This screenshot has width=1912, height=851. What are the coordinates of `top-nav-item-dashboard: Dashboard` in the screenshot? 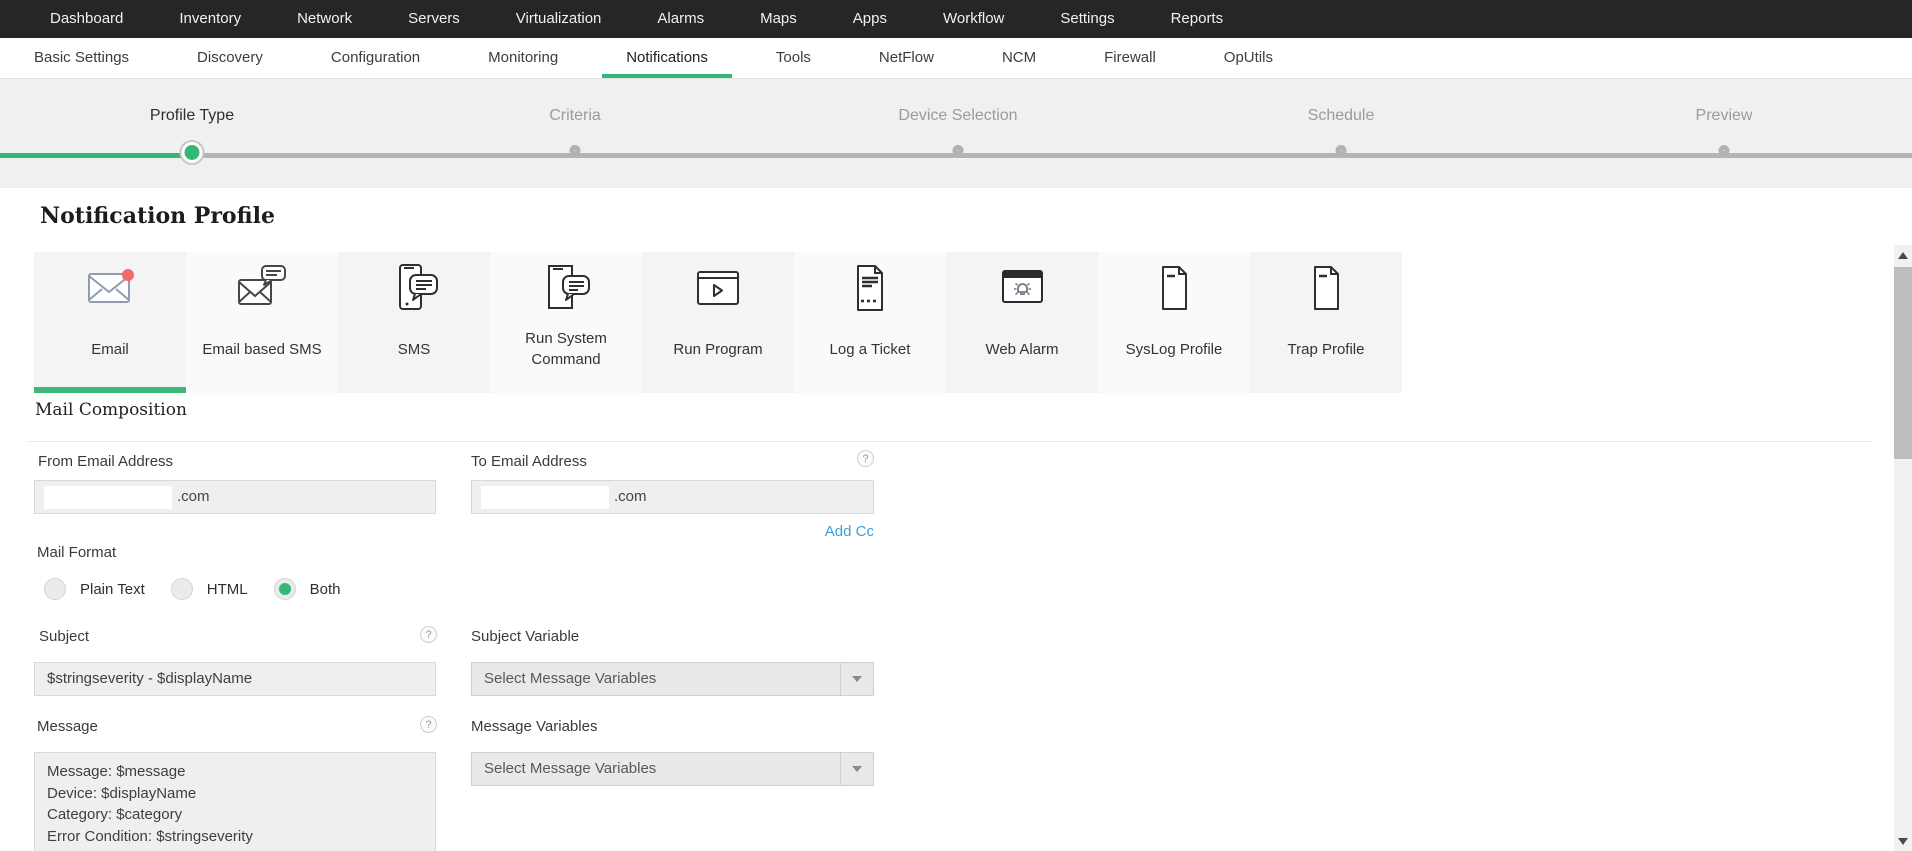 It's located at (86, 19).